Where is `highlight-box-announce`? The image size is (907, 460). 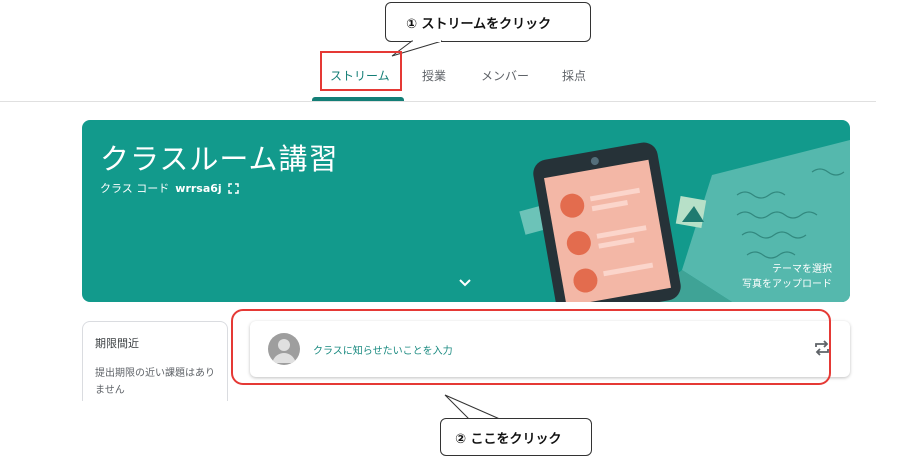
highlight-box-announce is located at coordinates (531, 347).